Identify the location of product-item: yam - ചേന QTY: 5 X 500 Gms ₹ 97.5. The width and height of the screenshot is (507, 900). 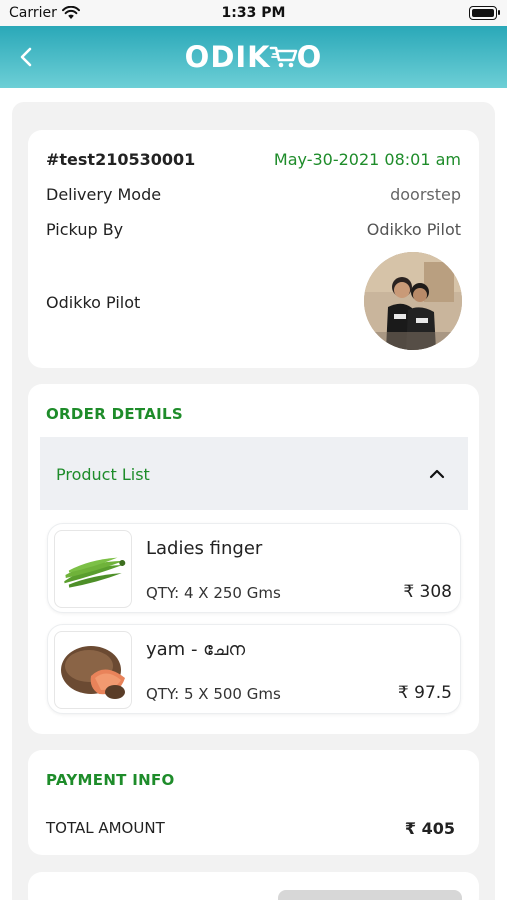
(254, 669).